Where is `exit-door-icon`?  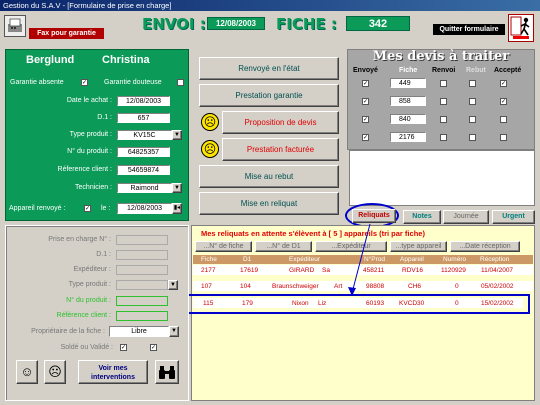
exit-door-icon is located at coordinates (521, 28).